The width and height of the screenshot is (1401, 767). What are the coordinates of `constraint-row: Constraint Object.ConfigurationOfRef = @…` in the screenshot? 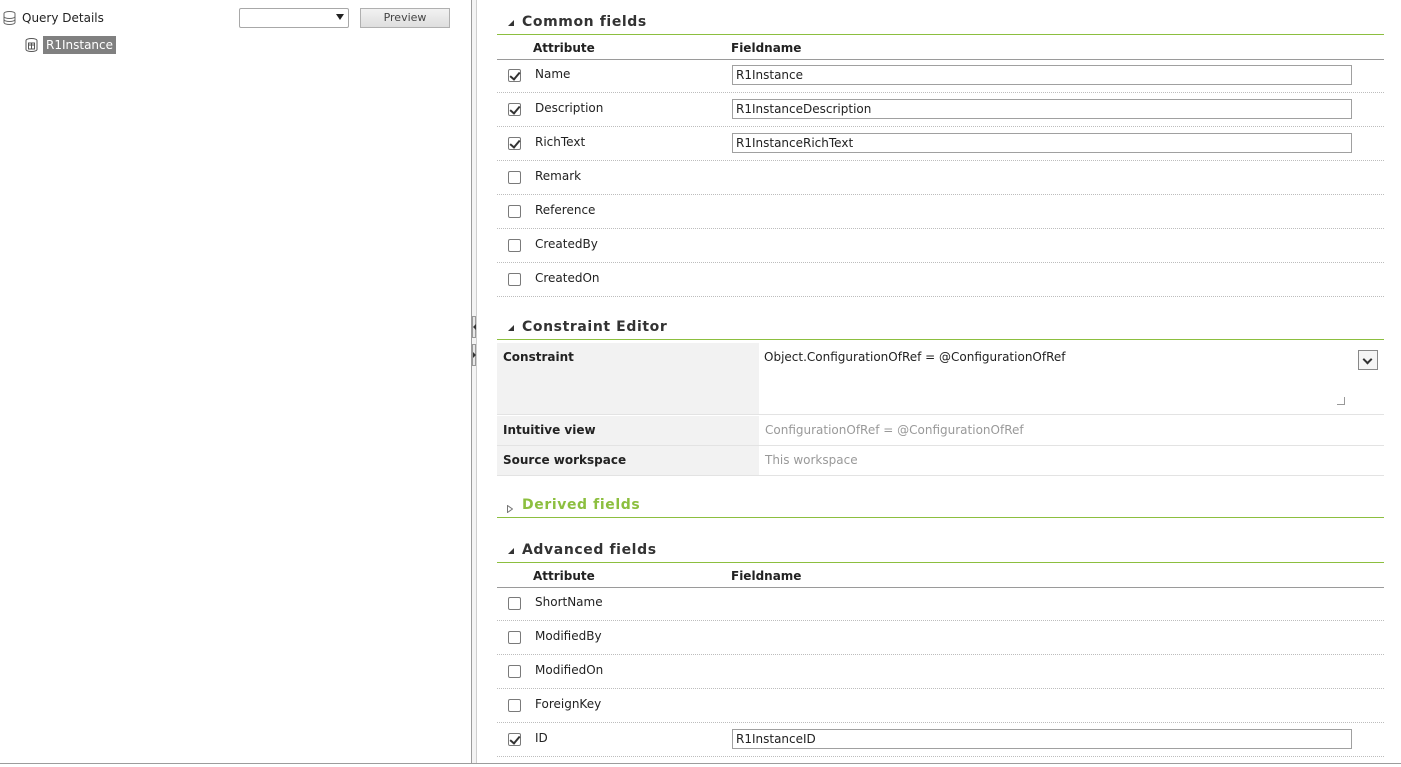 It's located at (940, 379).